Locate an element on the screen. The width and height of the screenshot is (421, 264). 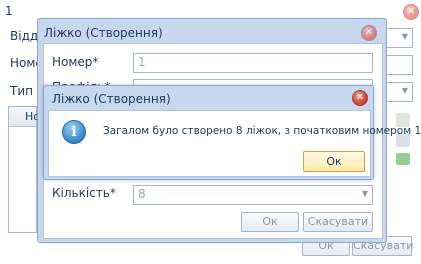
bed-count-value: 8 is located at coordinates (142, 194).